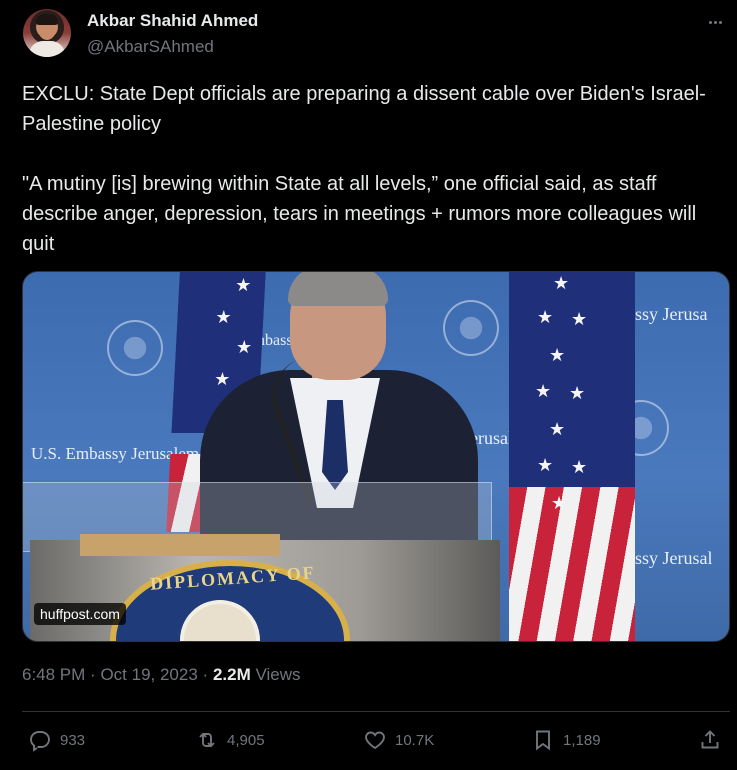  Describe the element at coordinates (715, 22) in the screenshot. I see `more-icon` at that location.